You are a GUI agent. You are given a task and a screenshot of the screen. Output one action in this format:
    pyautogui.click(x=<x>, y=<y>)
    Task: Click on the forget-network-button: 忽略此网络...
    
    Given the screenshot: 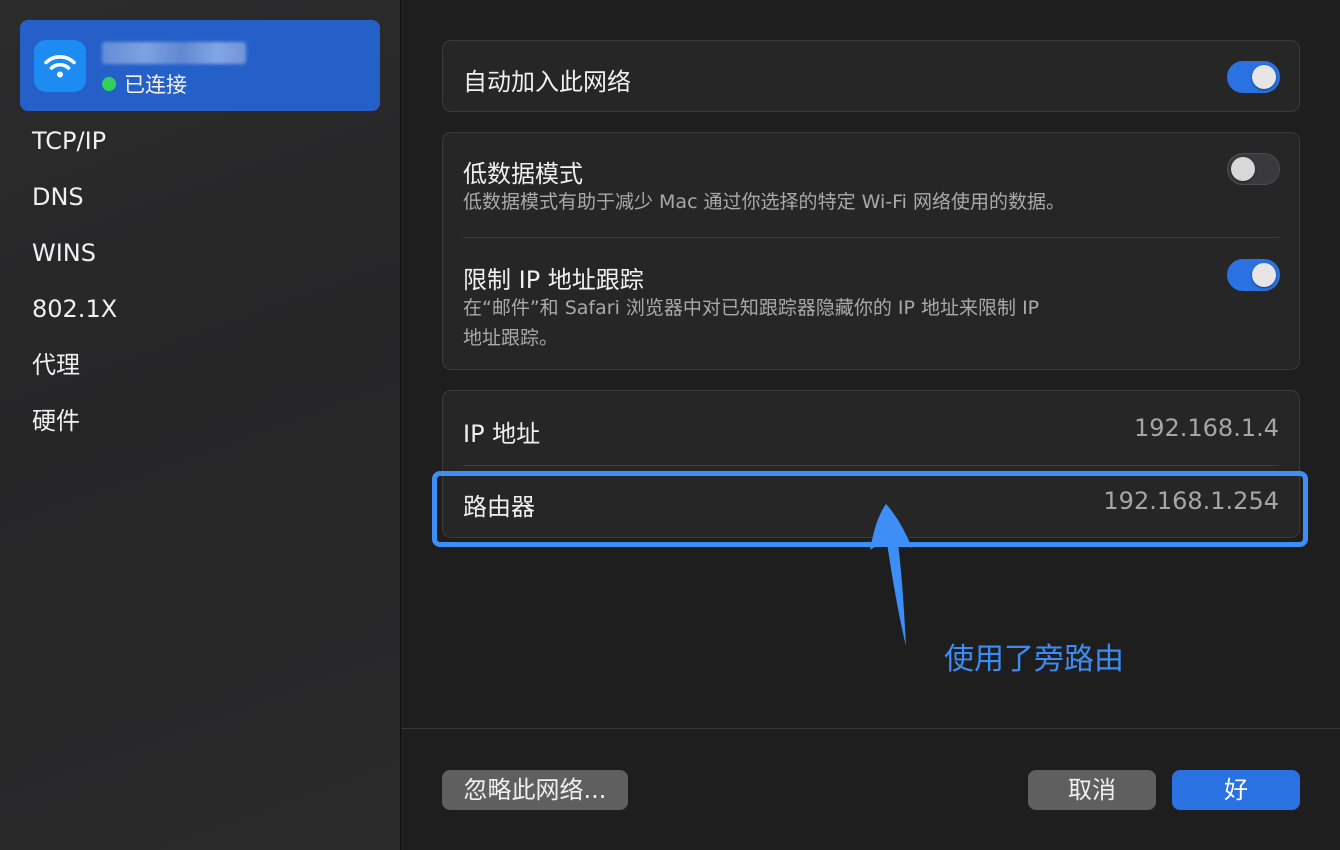 What is the action you would take?
    pyautogui.click(x=535, y=790)
    